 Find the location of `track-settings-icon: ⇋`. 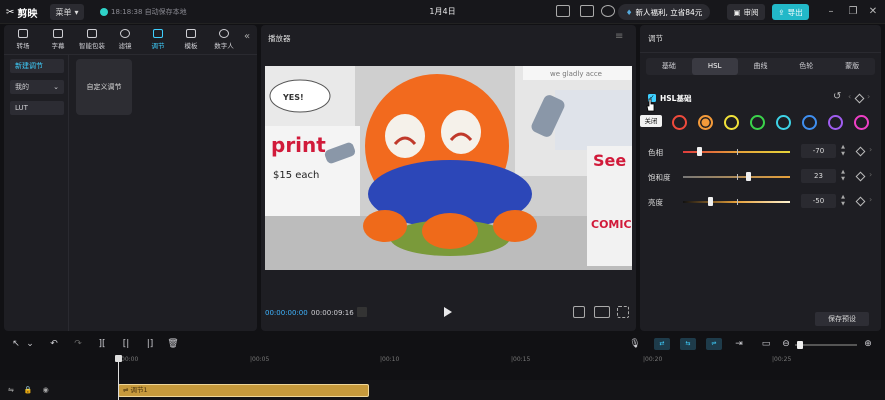

track-settings-icon: ⇋ is located at coordinates (11, 390).